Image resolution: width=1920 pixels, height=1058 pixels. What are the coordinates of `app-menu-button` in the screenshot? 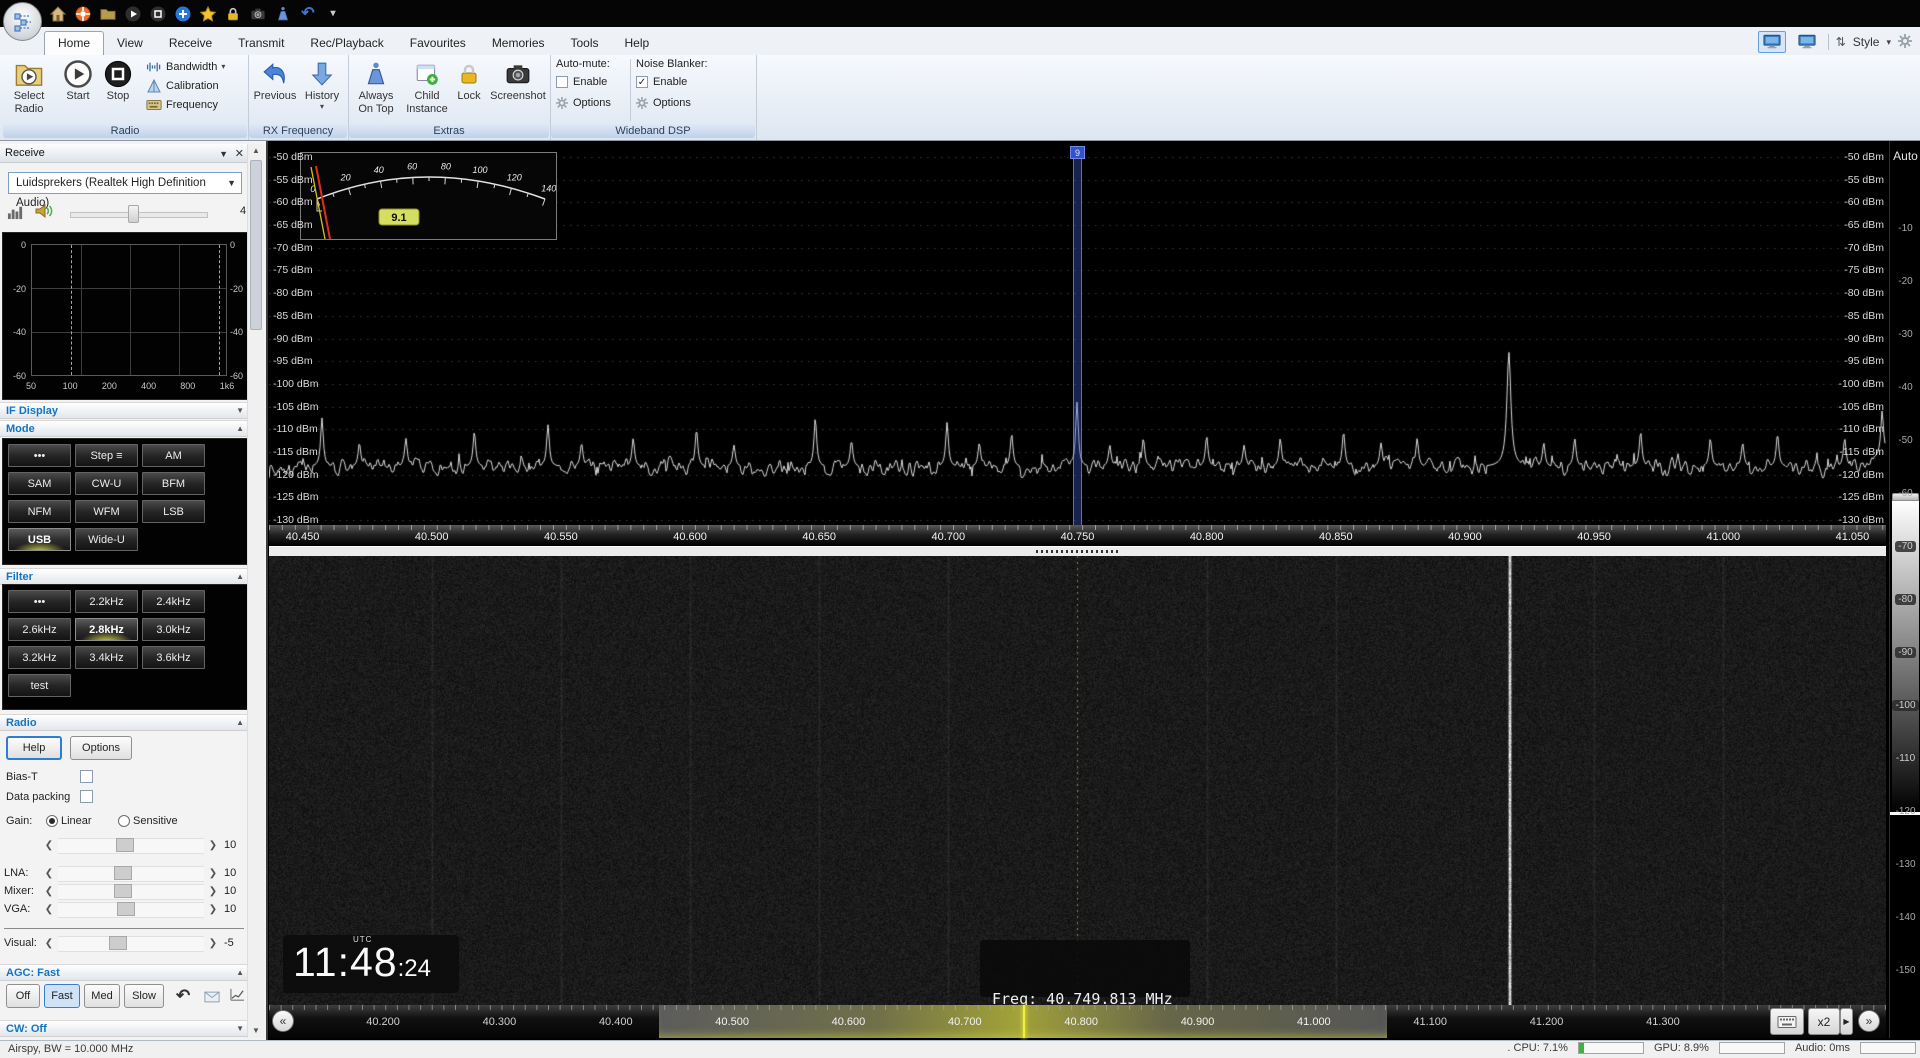 It's located at (22, 21).